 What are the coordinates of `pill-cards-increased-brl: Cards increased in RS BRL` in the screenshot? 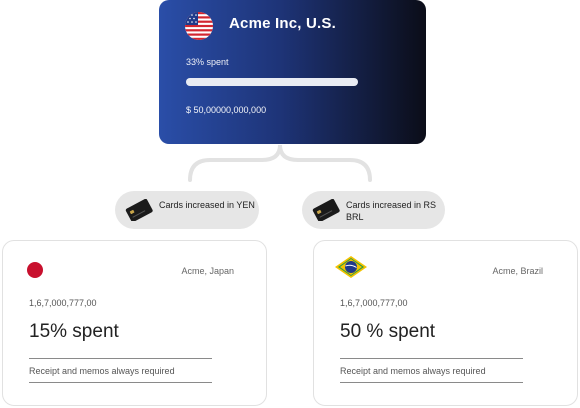 It's located at (373, 210).